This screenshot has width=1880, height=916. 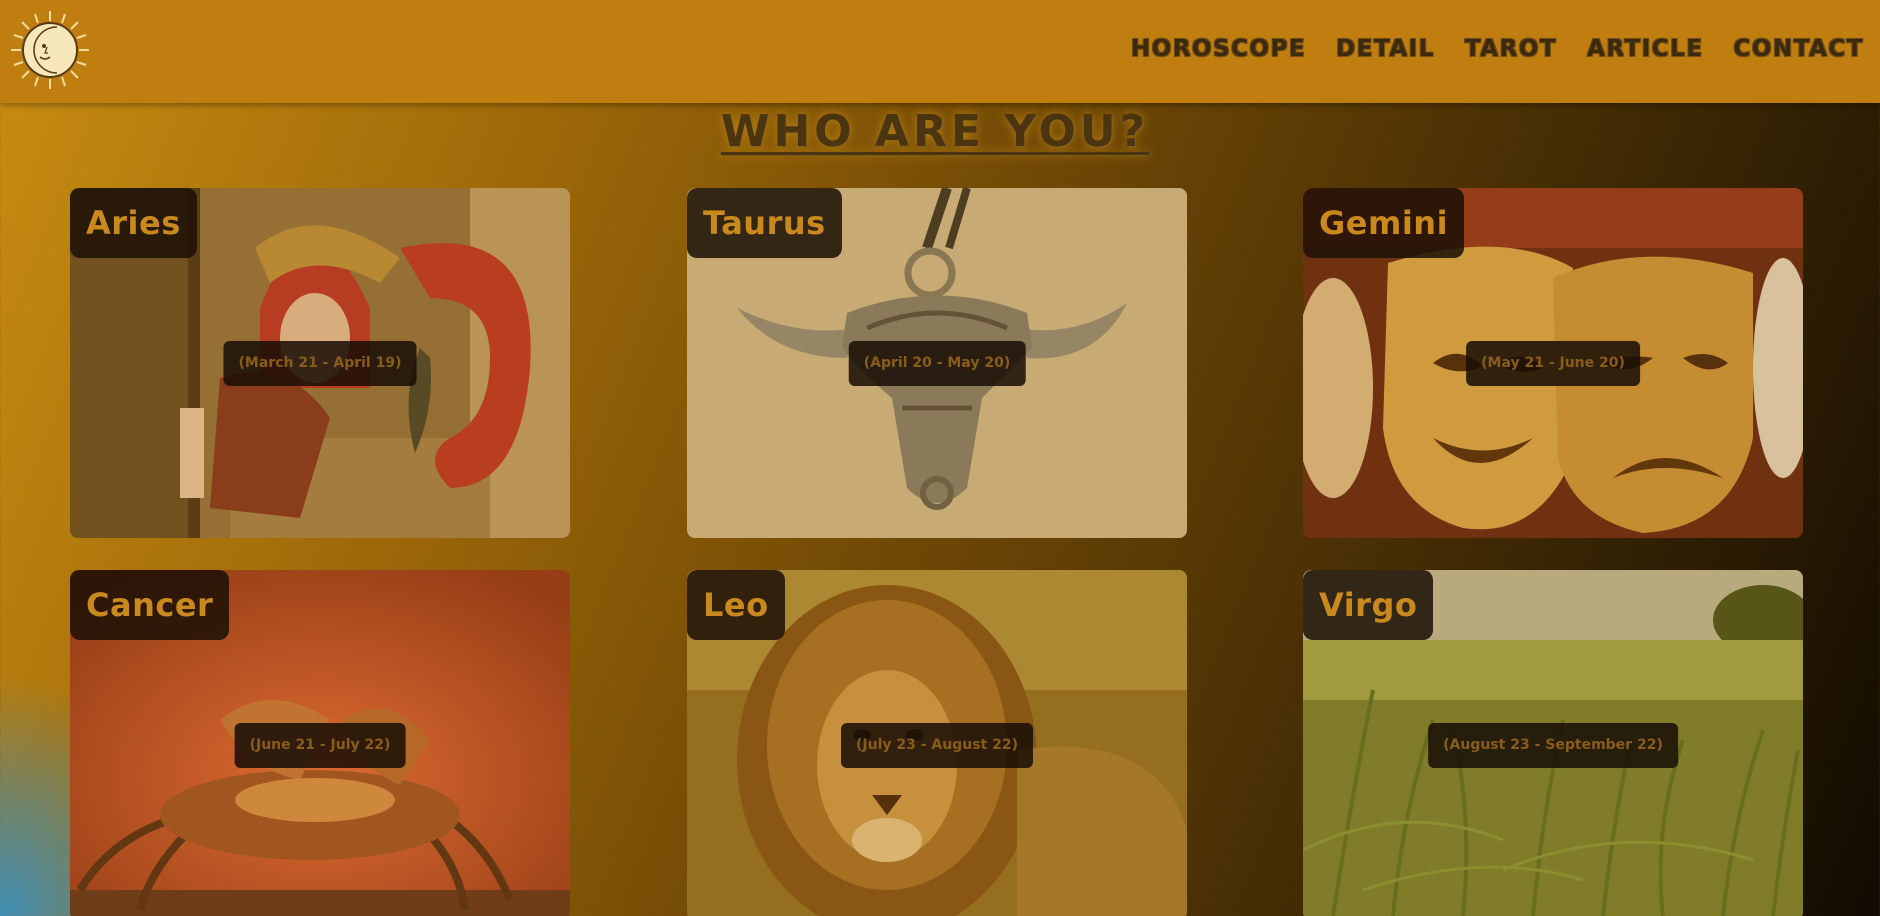 What do you see at coordinates (1218, 49) in the screenshot?
I see `nav-horoscope: HOROSCOPE` at bounding box center [1218, 49].